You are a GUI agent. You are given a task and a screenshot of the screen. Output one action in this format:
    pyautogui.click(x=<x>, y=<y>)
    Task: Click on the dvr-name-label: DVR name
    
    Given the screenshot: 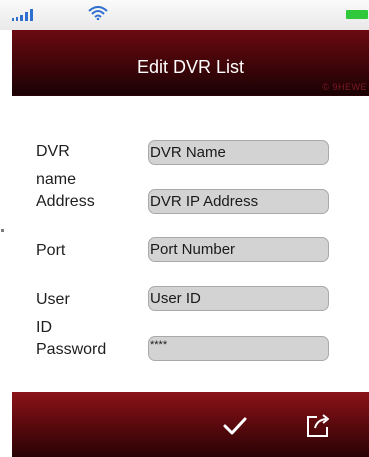 What is the action you would take?
    pyautogui.click(x=56, y=165)
    